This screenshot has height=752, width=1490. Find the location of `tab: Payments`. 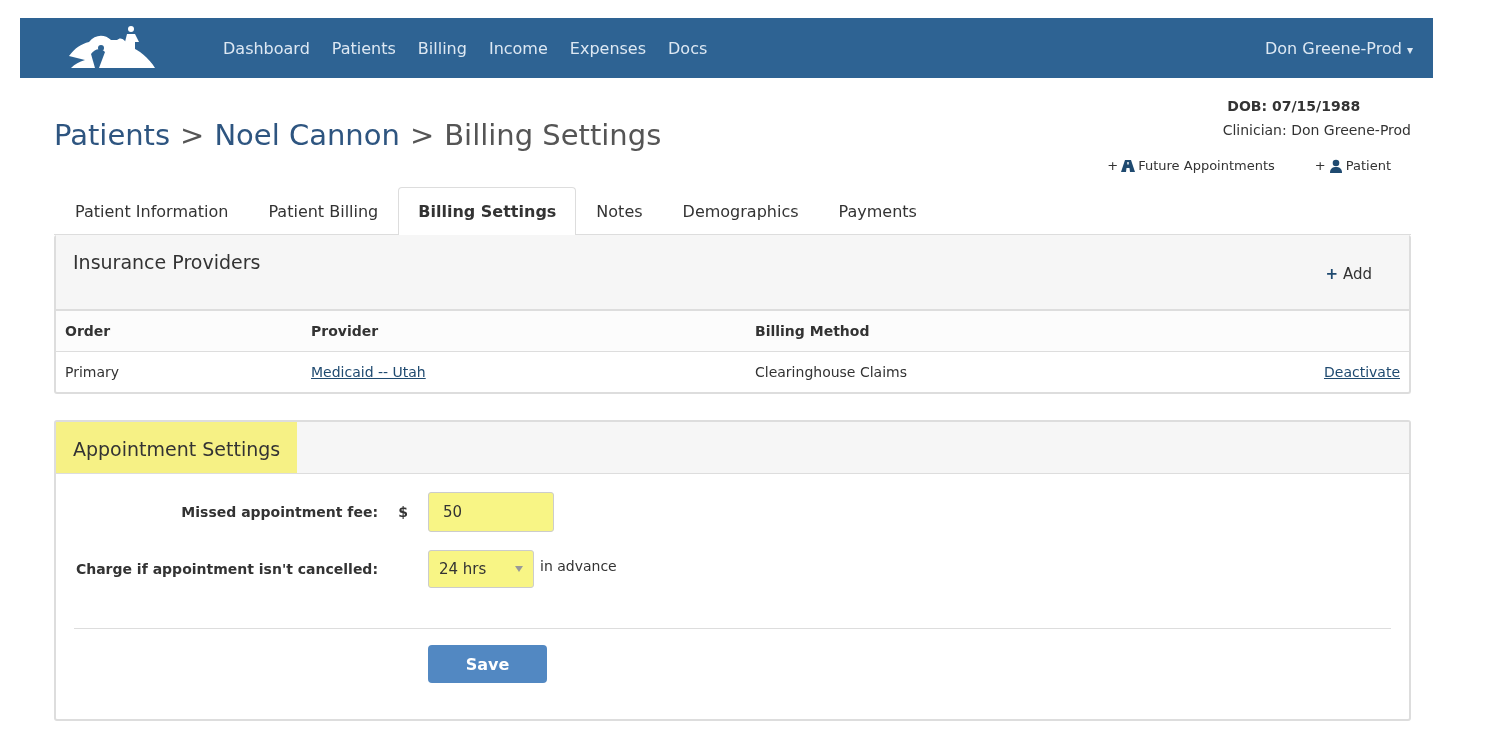

tab: Payments is located at coordinates (877, 211).